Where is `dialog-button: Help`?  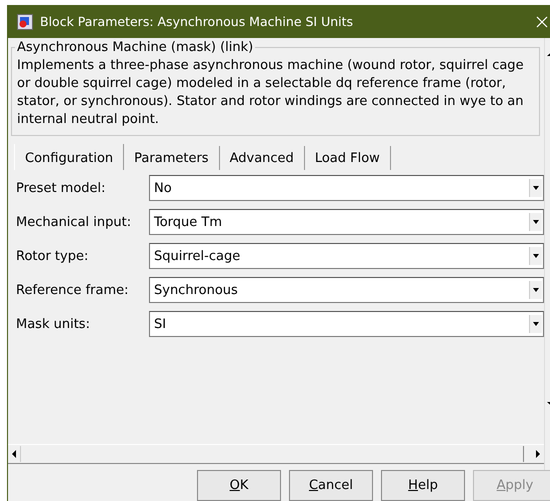 dialog-button: Help is located at coordinates (423, 485).